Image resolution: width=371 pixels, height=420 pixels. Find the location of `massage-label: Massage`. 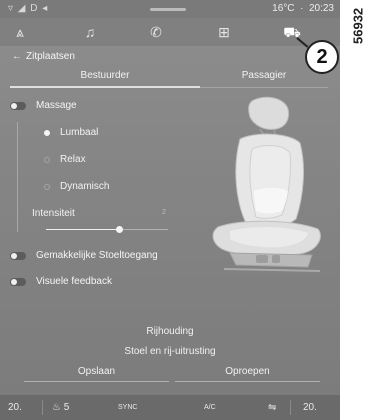

massage-label: Massage is located at coordinates (56, 105).